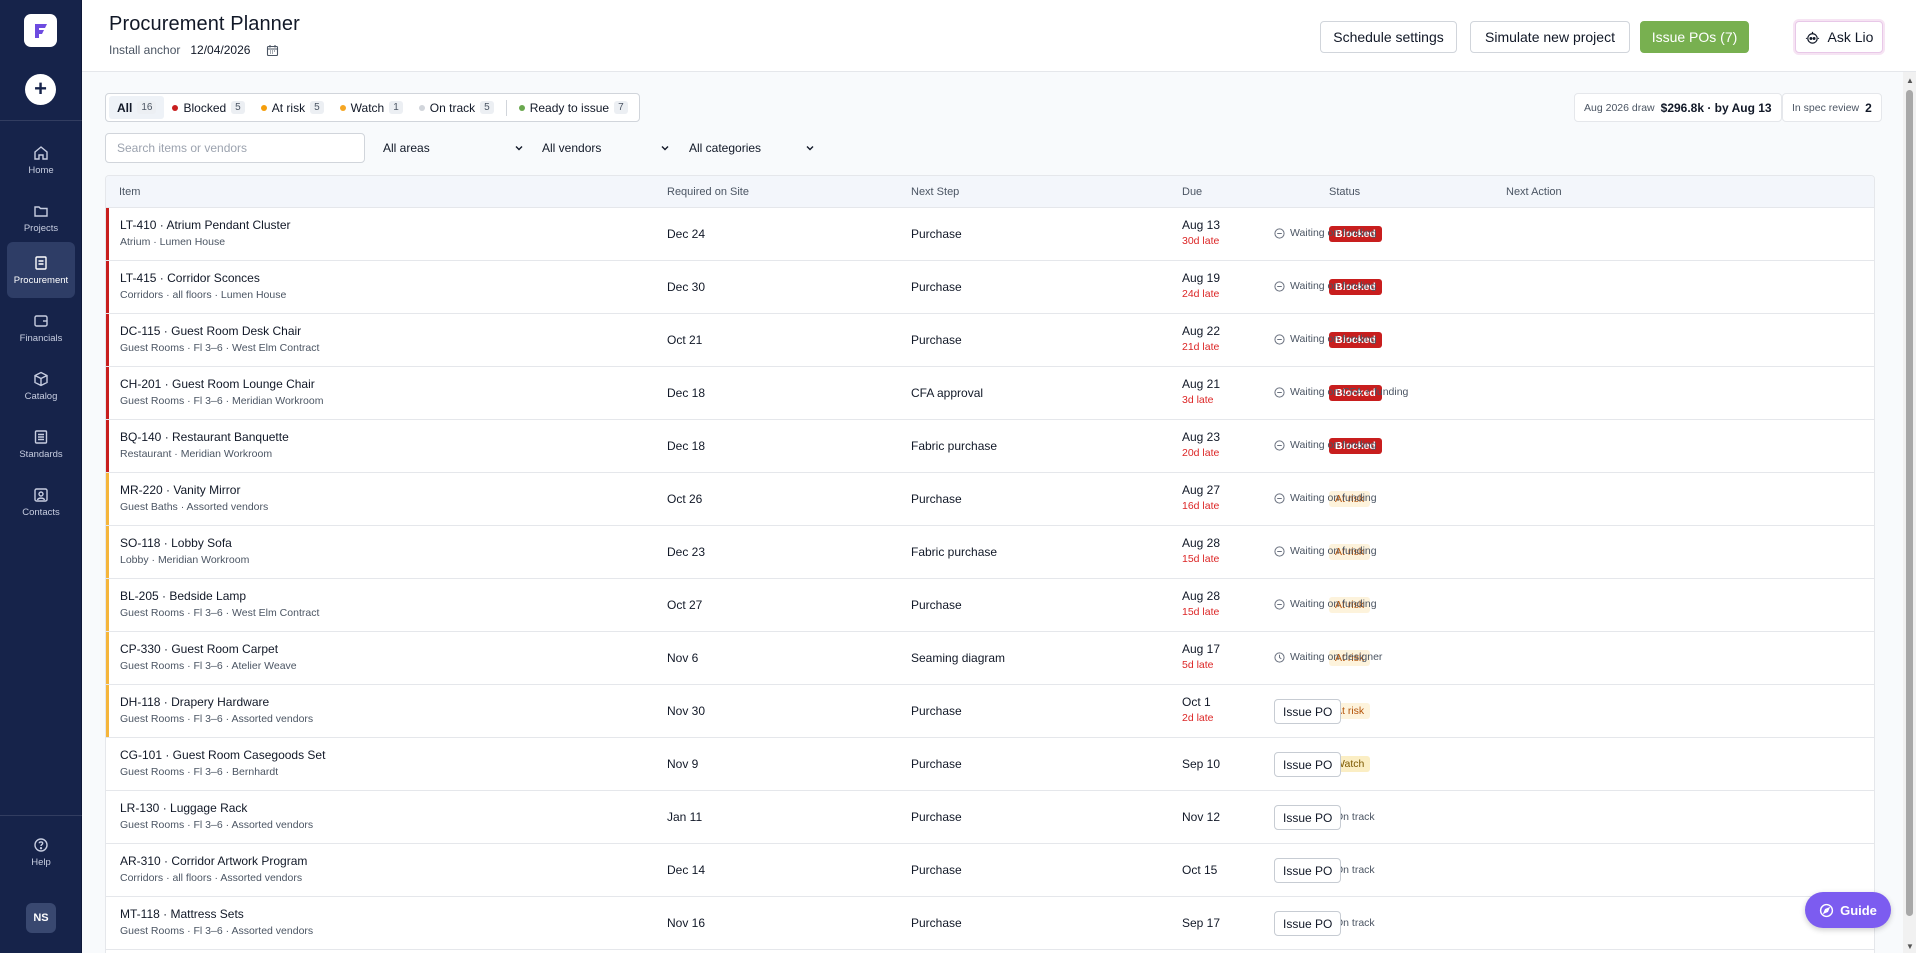  Describe the element at coordinates (41, 328) in the screenshot. I see `sidebar-item-financials: Financials` at that location.